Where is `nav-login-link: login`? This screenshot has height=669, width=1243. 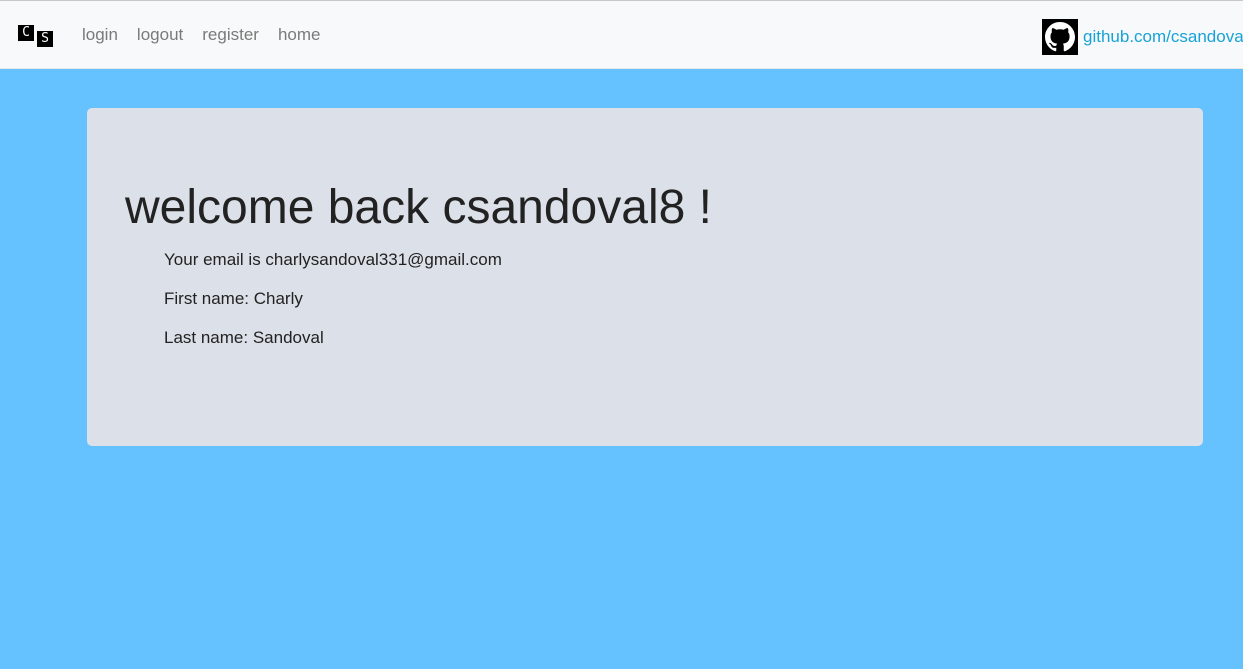
nav-login-link: login is located at coordinates (100, 35).